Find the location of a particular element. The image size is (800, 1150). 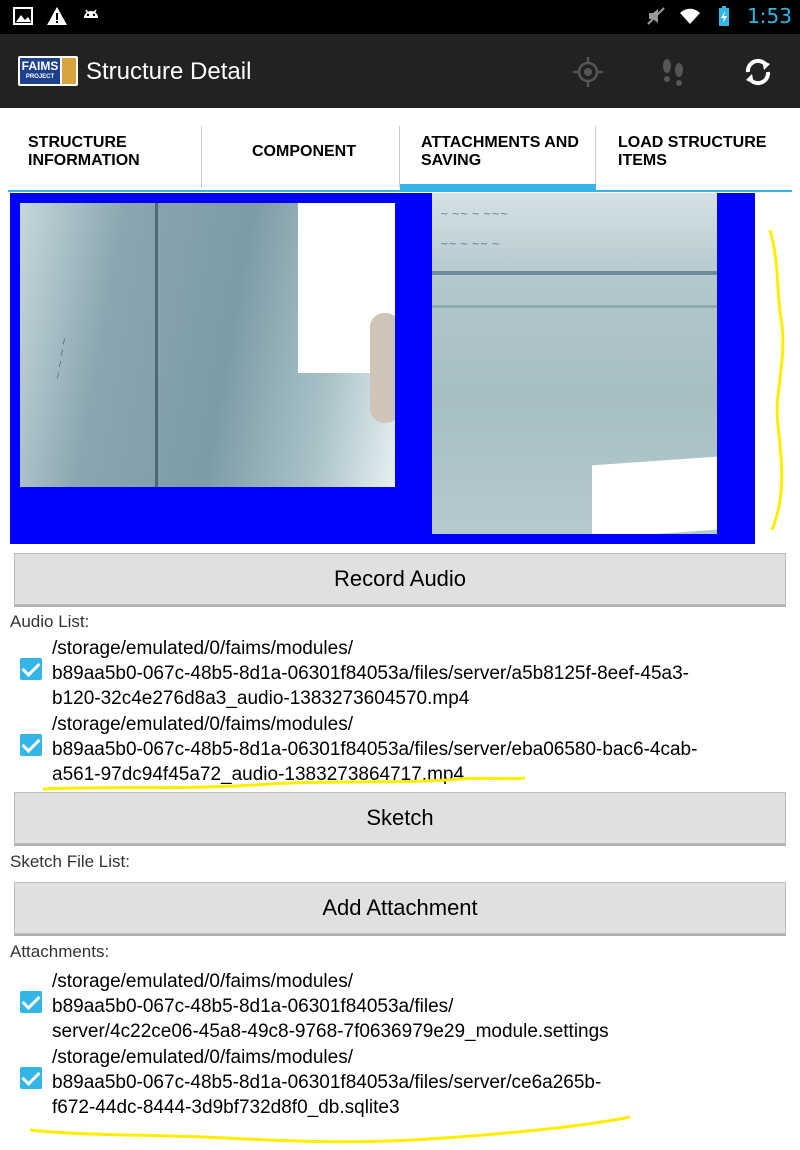

attachments-label: Attachments: is located at coordinates (60, 951).